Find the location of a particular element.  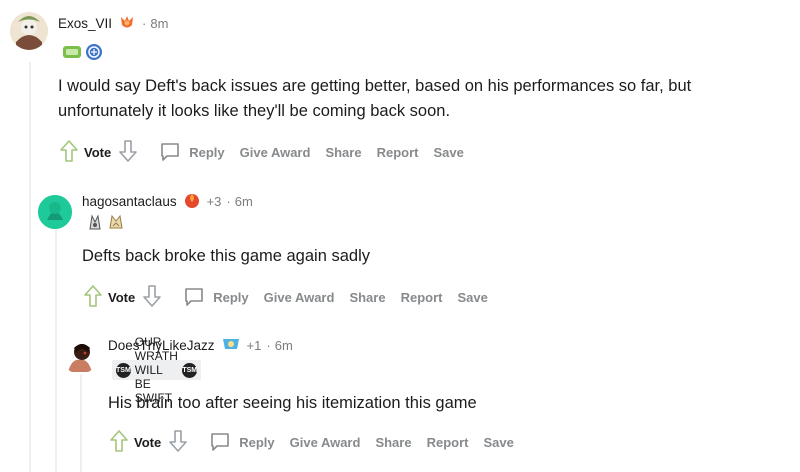

user-text-flair: TSM OUR WRATH WILL BE SWIFT TSM is located at coordinates (157, 370).